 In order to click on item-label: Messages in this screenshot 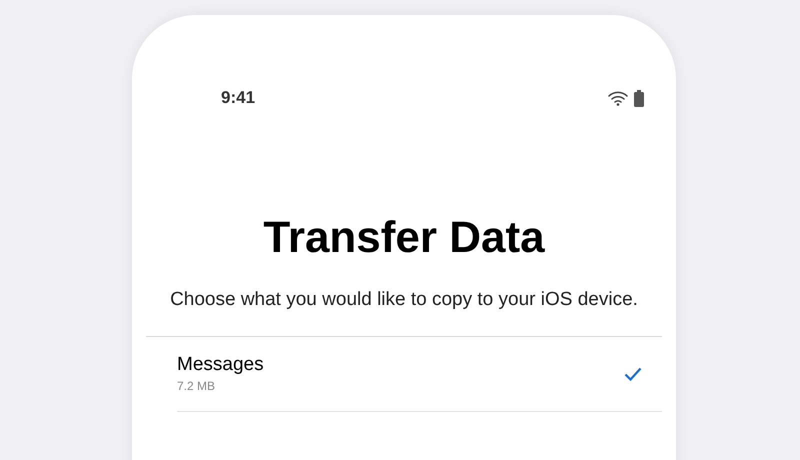, I will do `click(220, 365)`.